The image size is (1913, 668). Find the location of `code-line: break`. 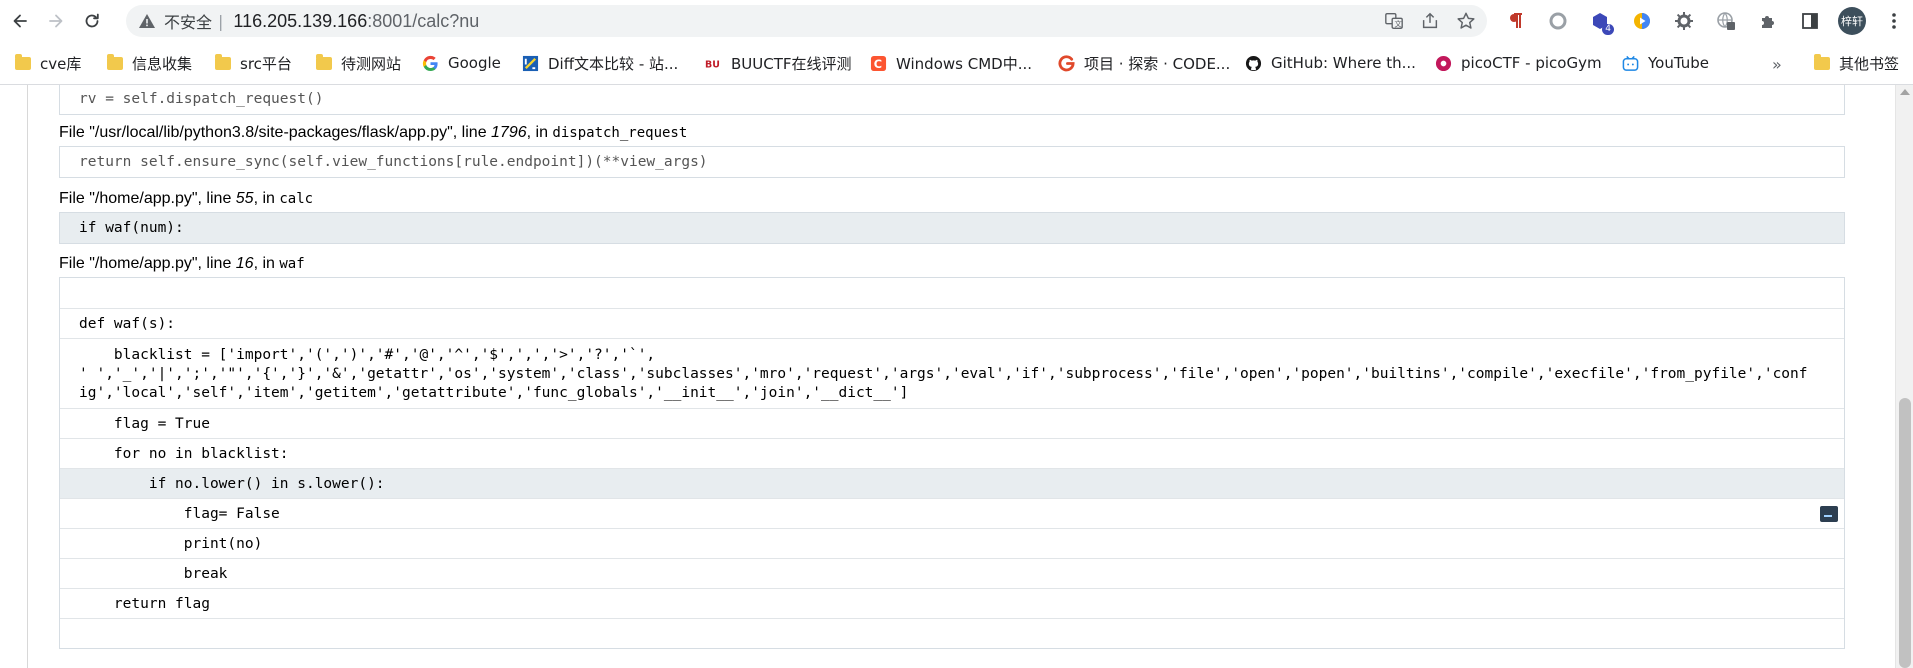

code-line: break is located at coordinates (952, 573).